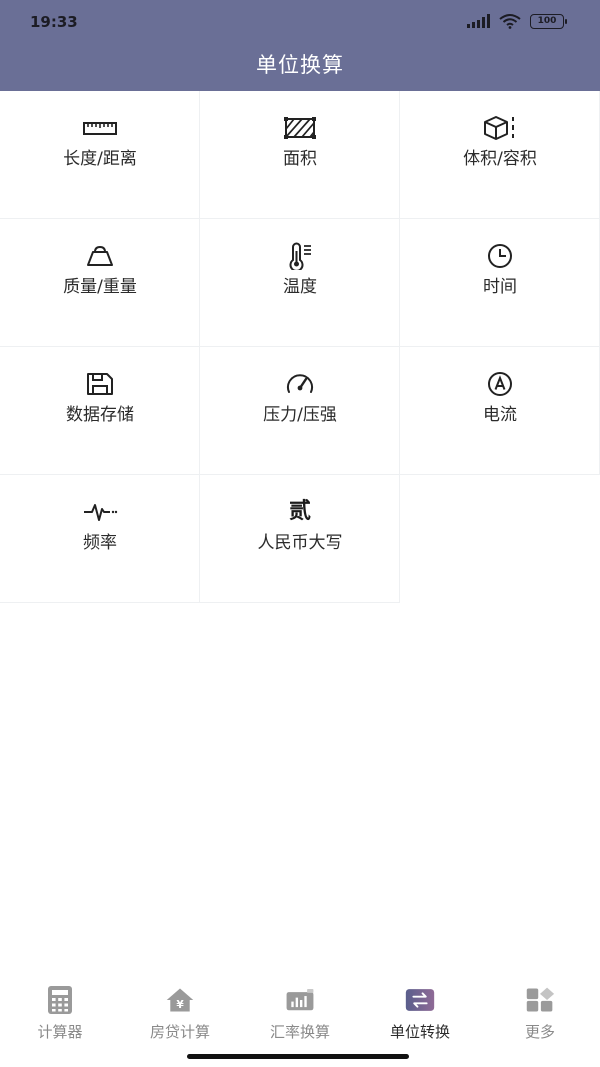 This screenshot has height=1067, width=600. I want to click on ampere-icon, so click(500, 384).